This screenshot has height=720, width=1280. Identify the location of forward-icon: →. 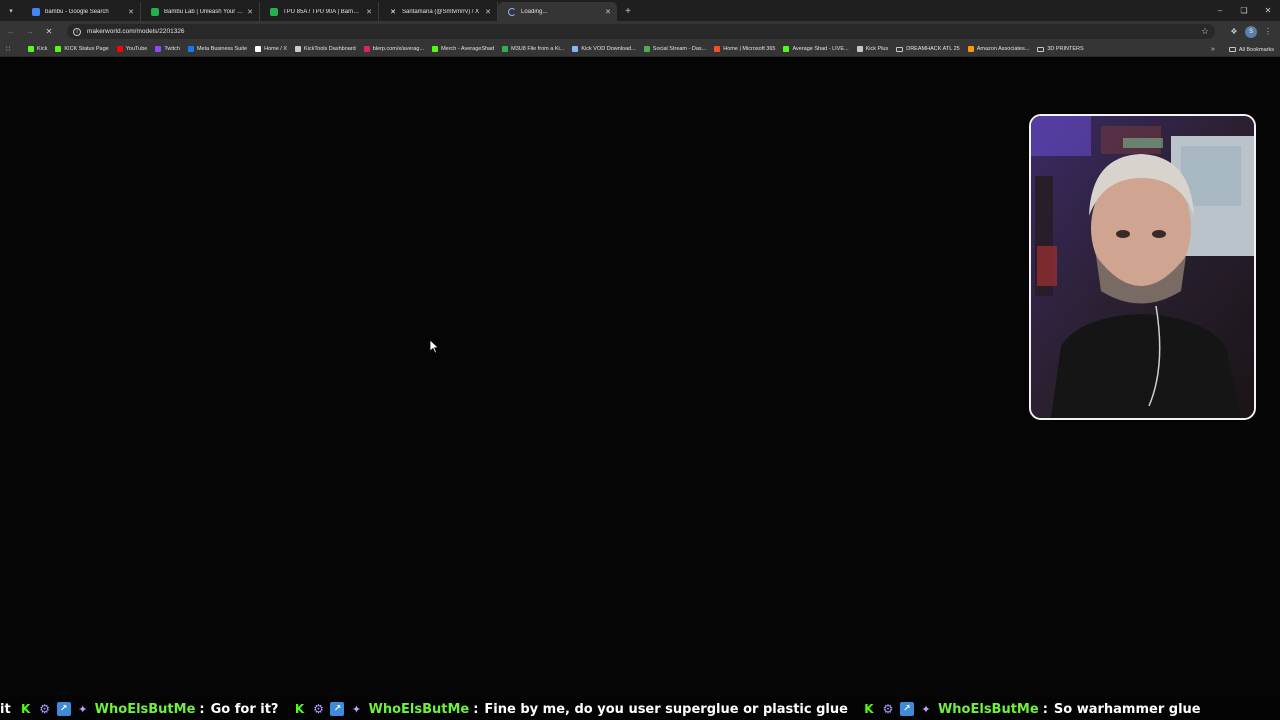
(30, 32).